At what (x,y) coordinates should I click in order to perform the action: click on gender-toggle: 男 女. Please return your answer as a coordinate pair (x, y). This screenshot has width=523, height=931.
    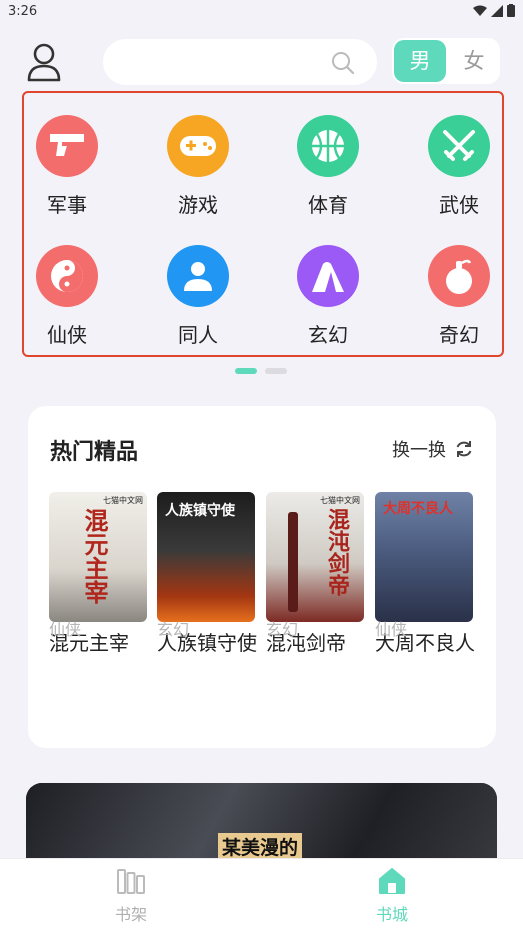
    Looking at the image, I should click on (446, 61).